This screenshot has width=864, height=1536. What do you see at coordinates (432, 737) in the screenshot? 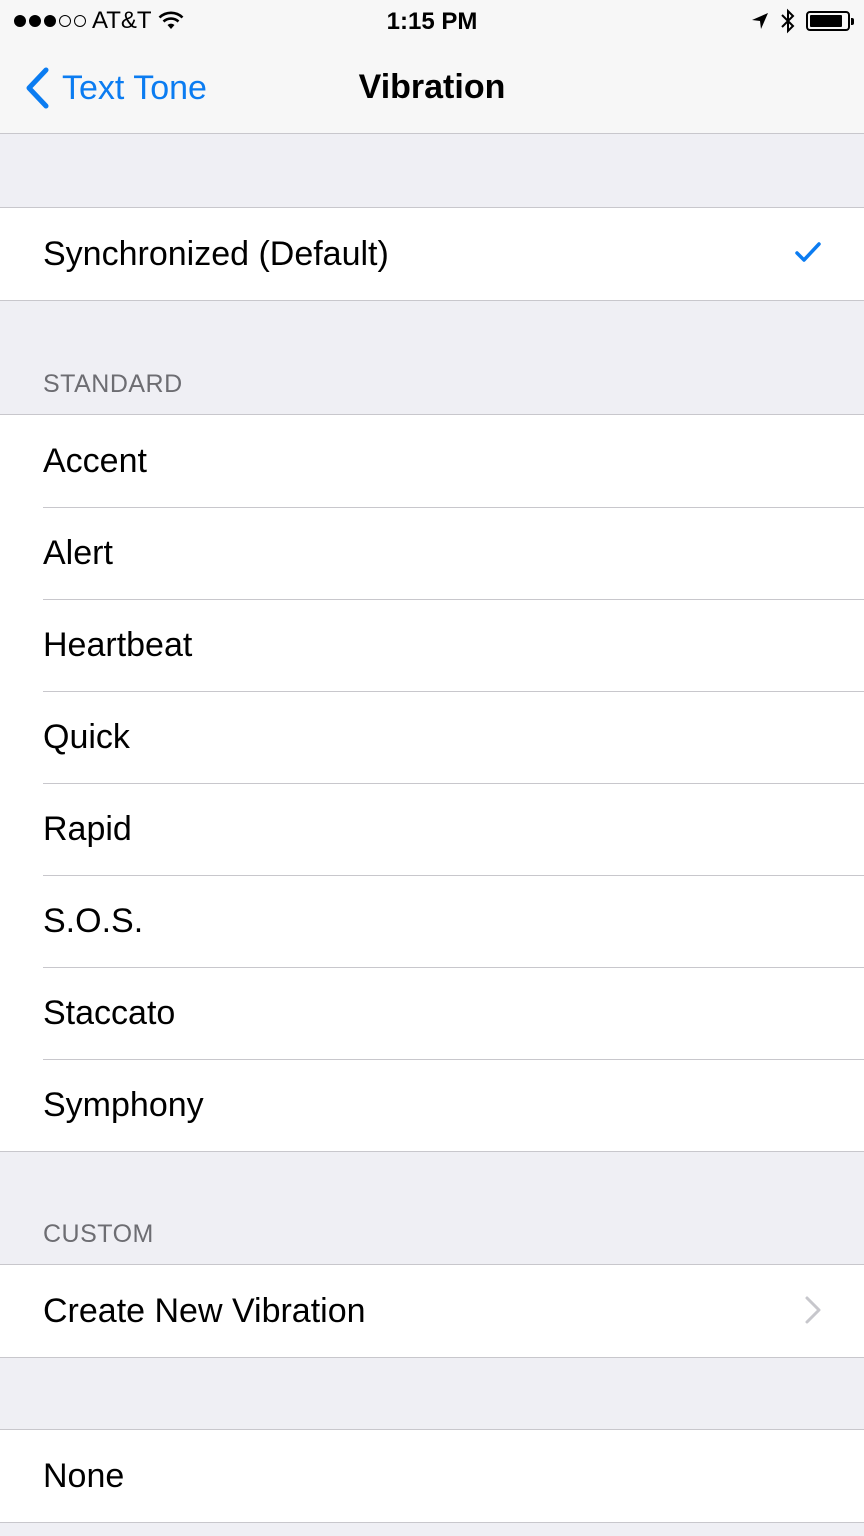
I see `option-quick: Quick` at bounding box center [432, 737].